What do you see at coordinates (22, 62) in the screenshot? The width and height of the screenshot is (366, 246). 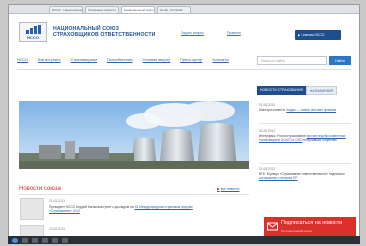 I see `nav-item-nsso: НССО` at bounding box center [22, 62].